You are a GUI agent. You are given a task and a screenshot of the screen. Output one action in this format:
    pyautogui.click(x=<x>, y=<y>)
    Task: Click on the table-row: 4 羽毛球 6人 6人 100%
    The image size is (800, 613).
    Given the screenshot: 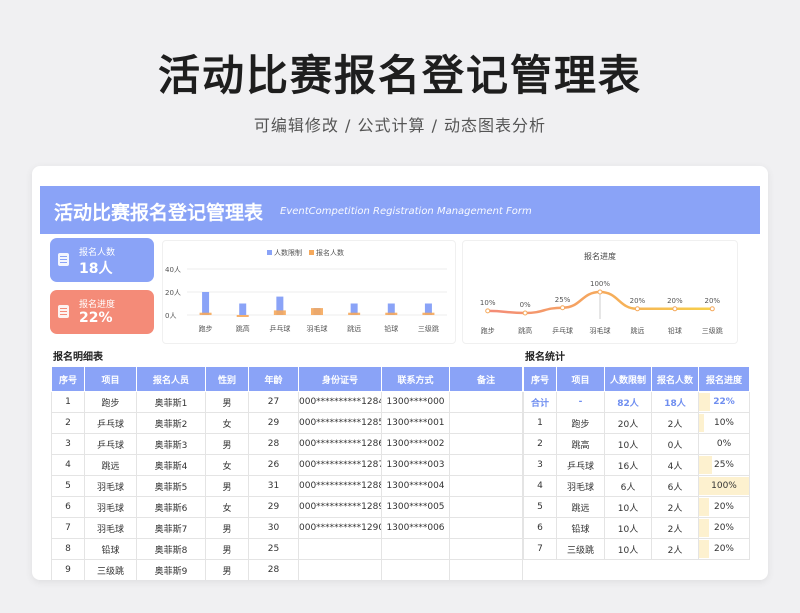 What is the action you would take?
    pyautogui.click(x=636, y=486)
    